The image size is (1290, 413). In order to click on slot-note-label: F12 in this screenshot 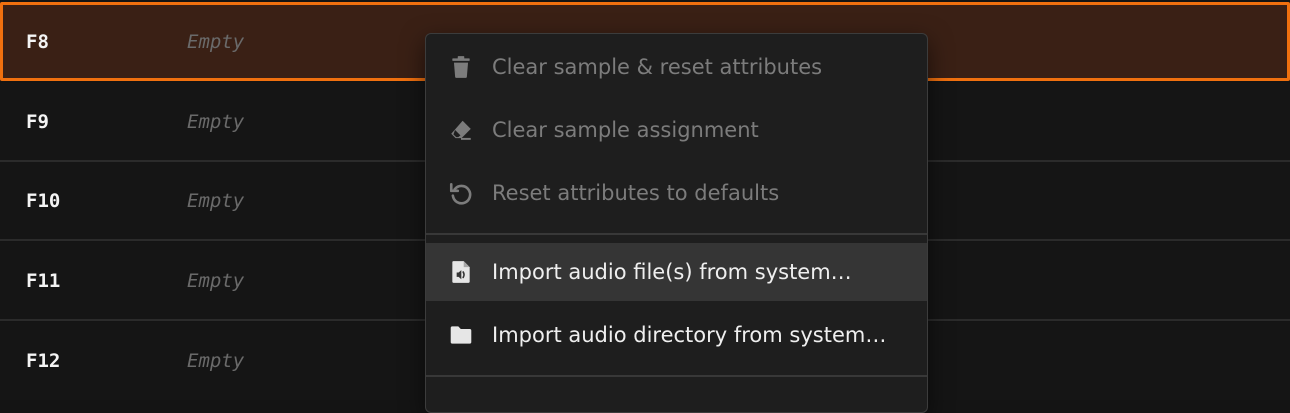, I will do `click(43, 361)`.